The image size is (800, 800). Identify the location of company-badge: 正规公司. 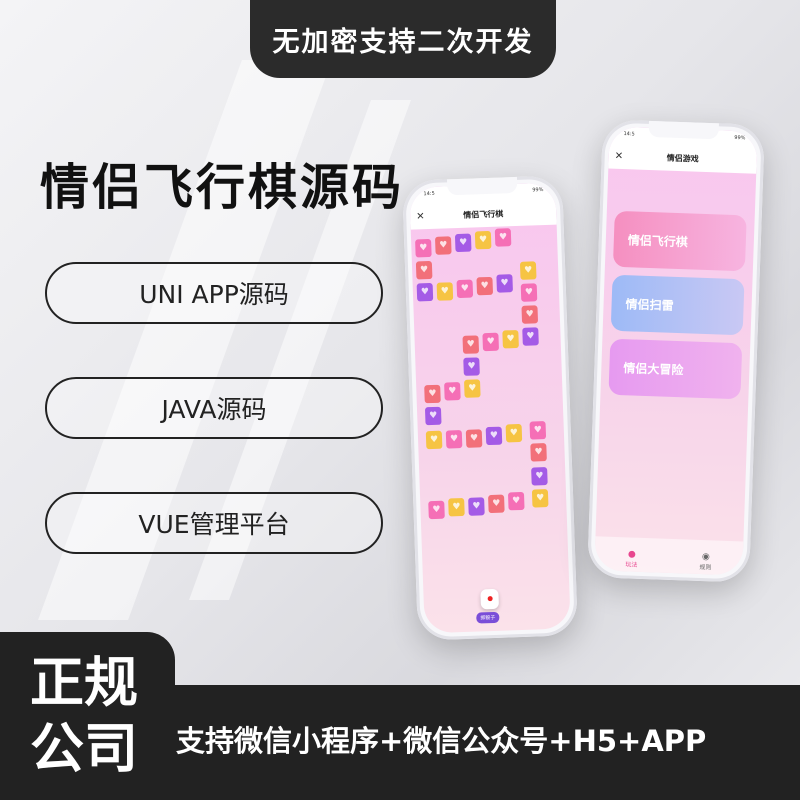
(84, 715).